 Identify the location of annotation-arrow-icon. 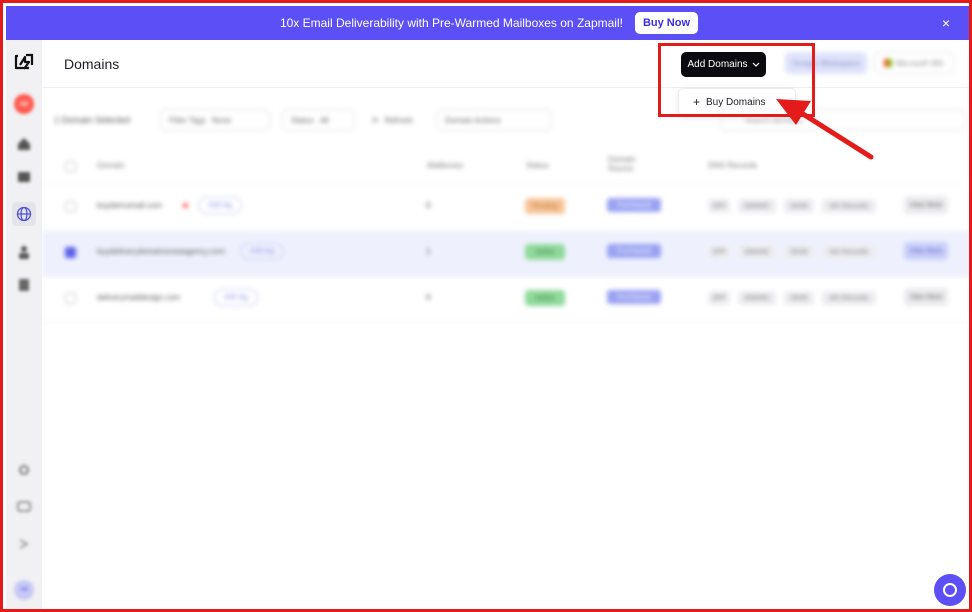
(825, 129).